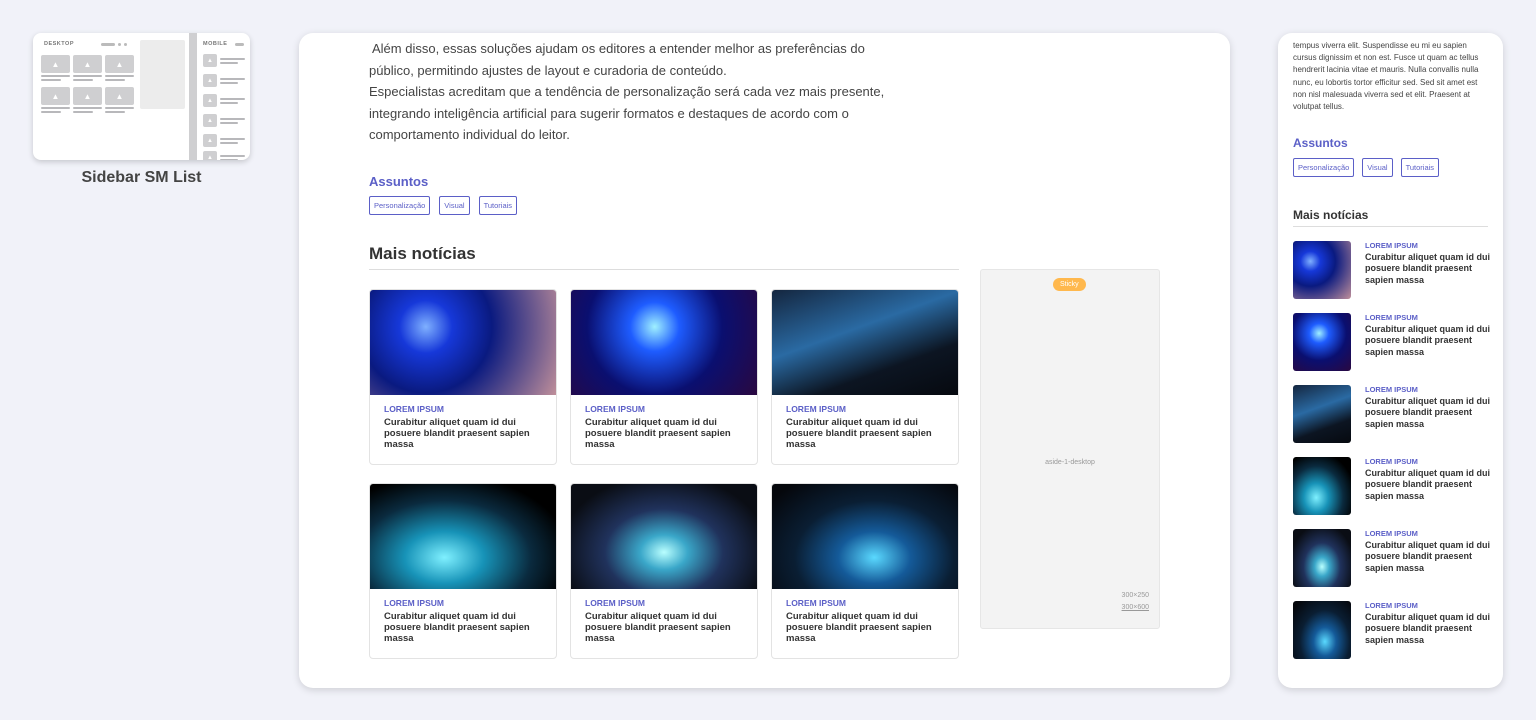 The width and height of the screenshot is (1536, 720). I want to click on aside-label: aside-1-desktop, so click(1070, 462).